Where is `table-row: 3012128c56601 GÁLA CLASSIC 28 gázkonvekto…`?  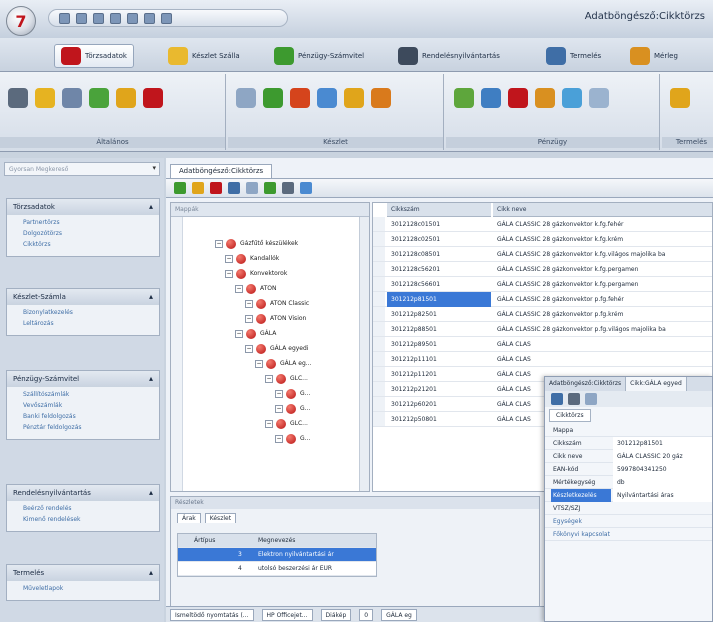
table-row: 3012128c56601 GÁLA CLASSIC 28 gázkonvekto… is located at coordinates (542, 284).